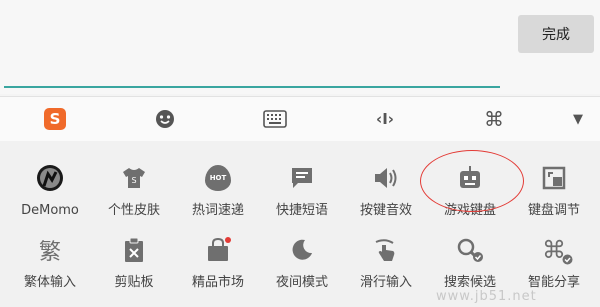 The height and width of the screenshot is (307, 600). I want to click on grid-item-keyboard-adjust: 键盘调节, so click(554, 184).